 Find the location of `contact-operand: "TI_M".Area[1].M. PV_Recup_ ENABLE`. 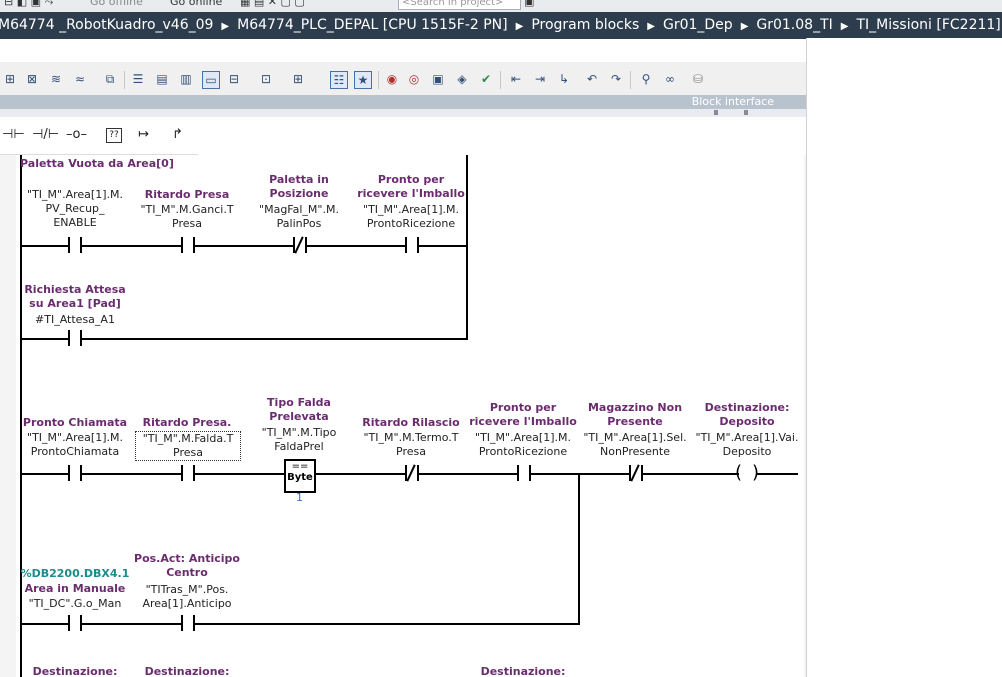

contact-operand: "TI_M".Area[1].M. PV_Recup_ ENABLE is located at coordinates (75, 209).